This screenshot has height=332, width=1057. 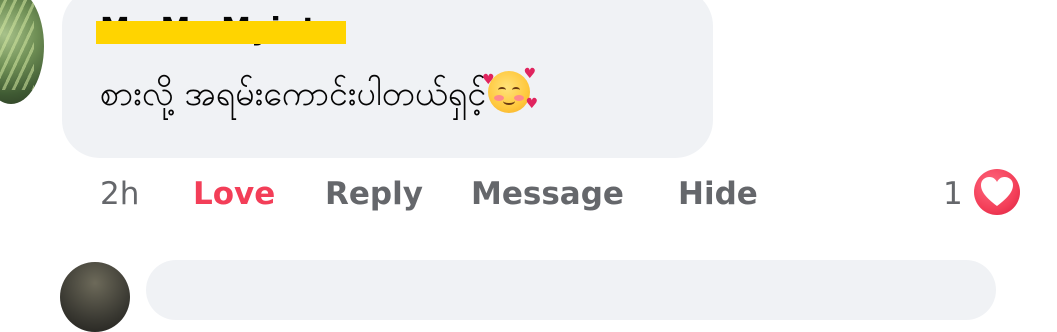 I want to click on comment-text: စားလို့ အရမ်းကောင်းပါတယ်ရှင့်, so click(x=293, y=94).